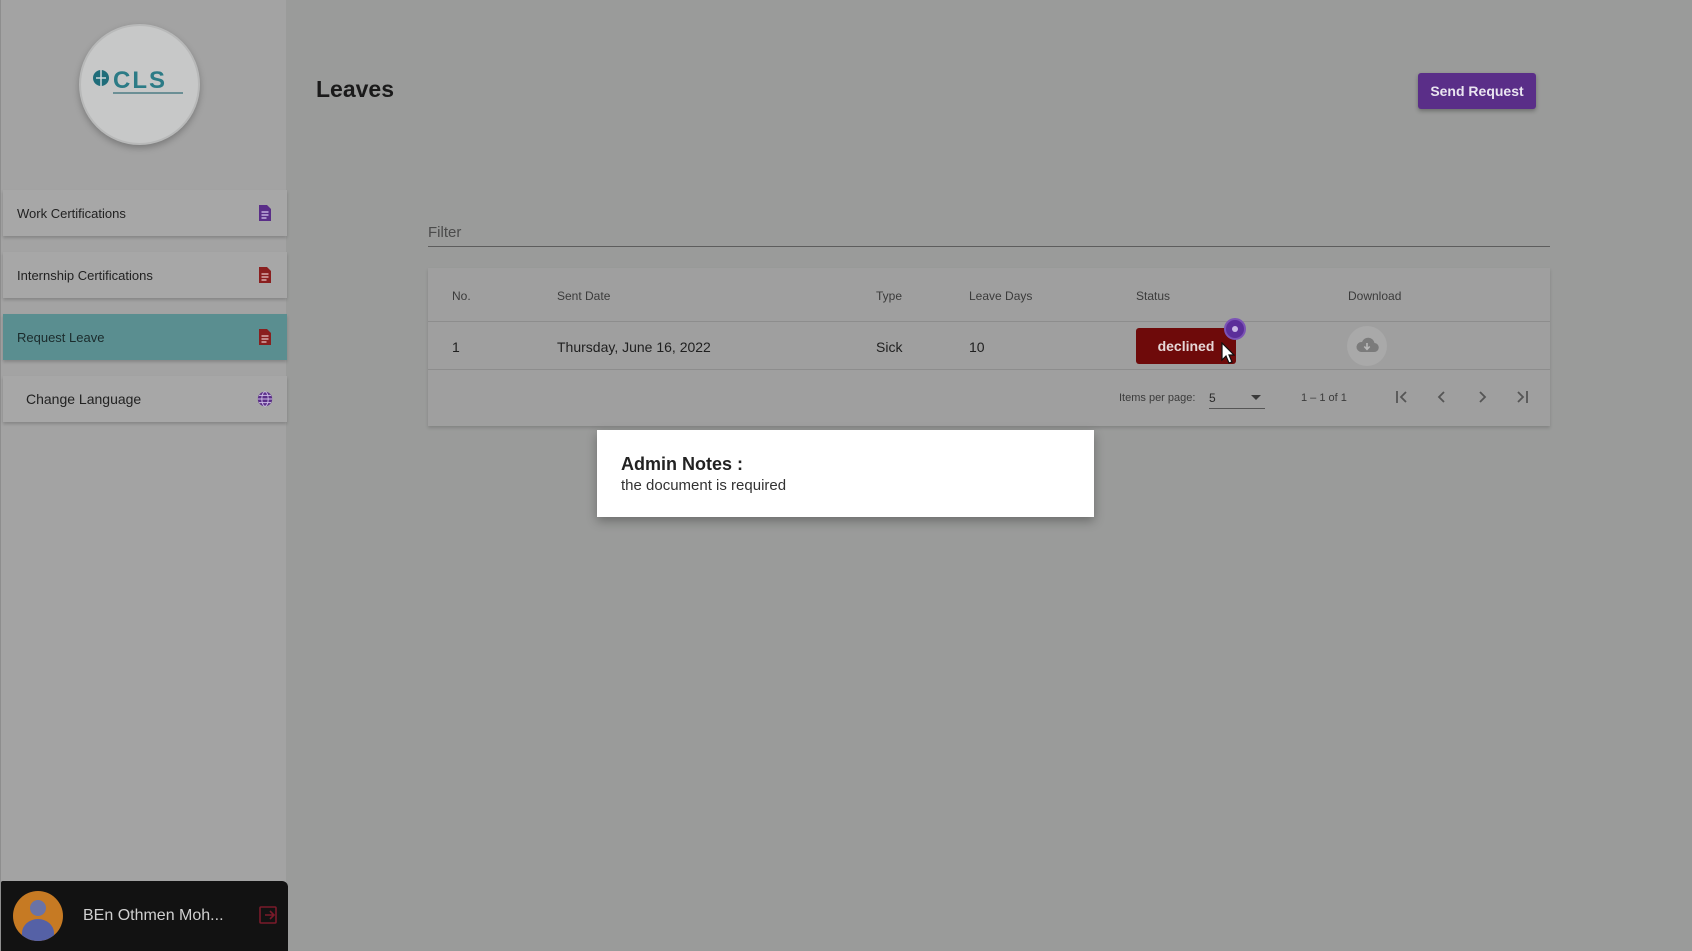 Image resolution: width=1692 pixels, height=951 pixels. Describe the element at coordinates (461, 296) in the screenshot. I see `column-header-no: No.` at that location.